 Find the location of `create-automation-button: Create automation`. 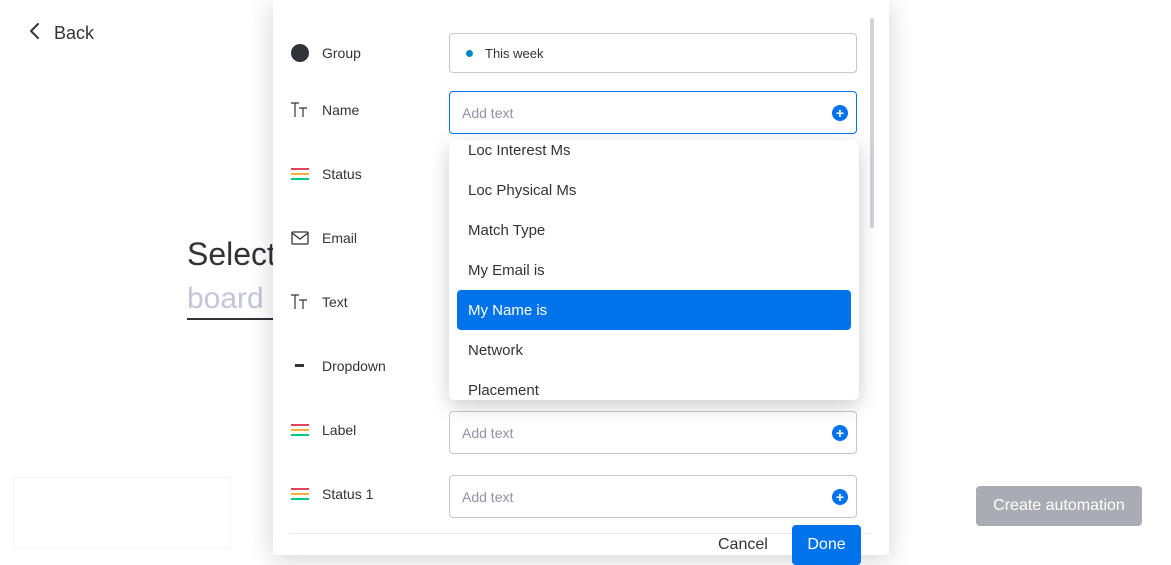

create-automation-button: Create automation is located at coordinates (1059, 506).